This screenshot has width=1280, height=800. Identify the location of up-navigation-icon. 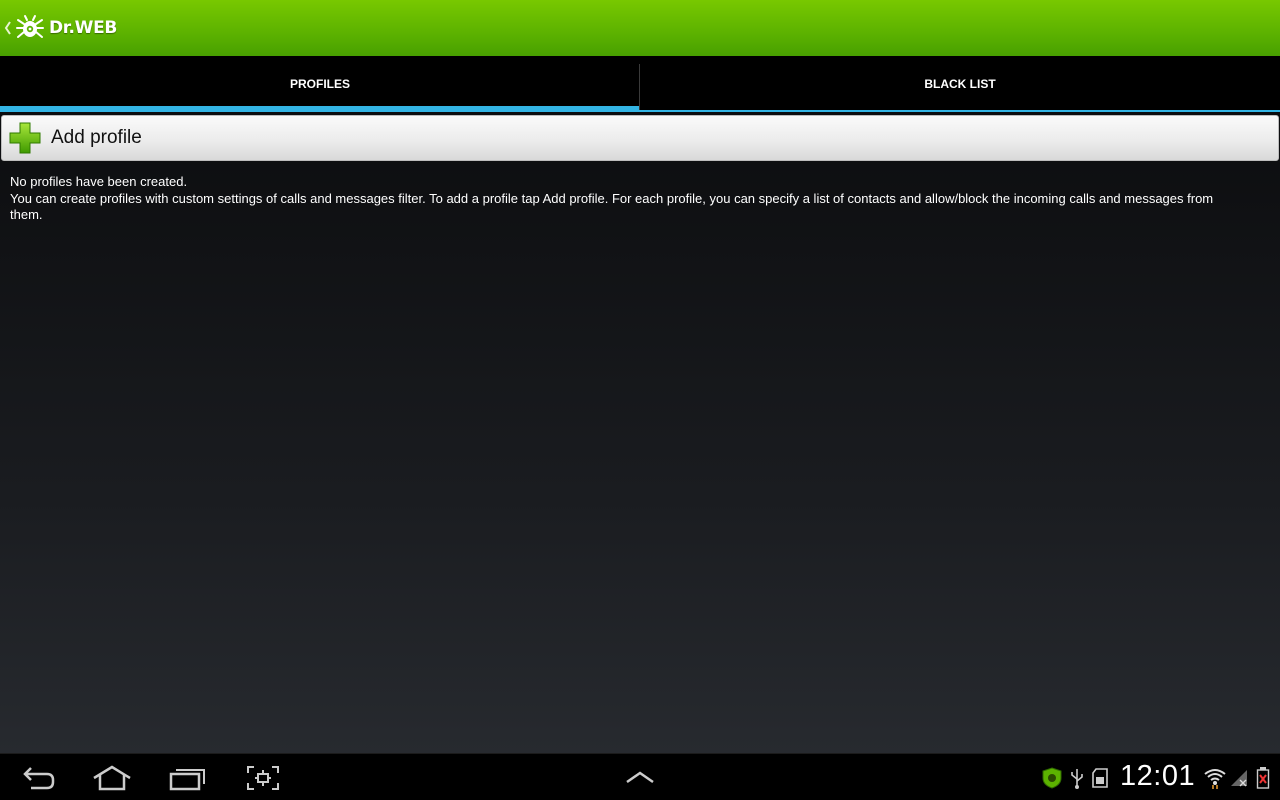
(8, 28).